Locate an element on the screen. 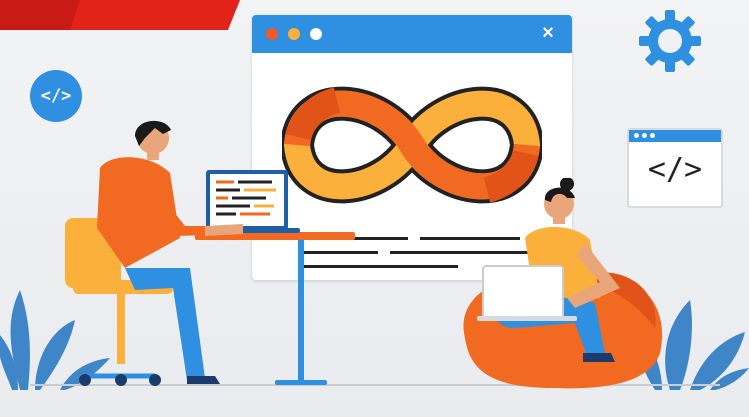  gear-icon is located at coordinates (670, 41).